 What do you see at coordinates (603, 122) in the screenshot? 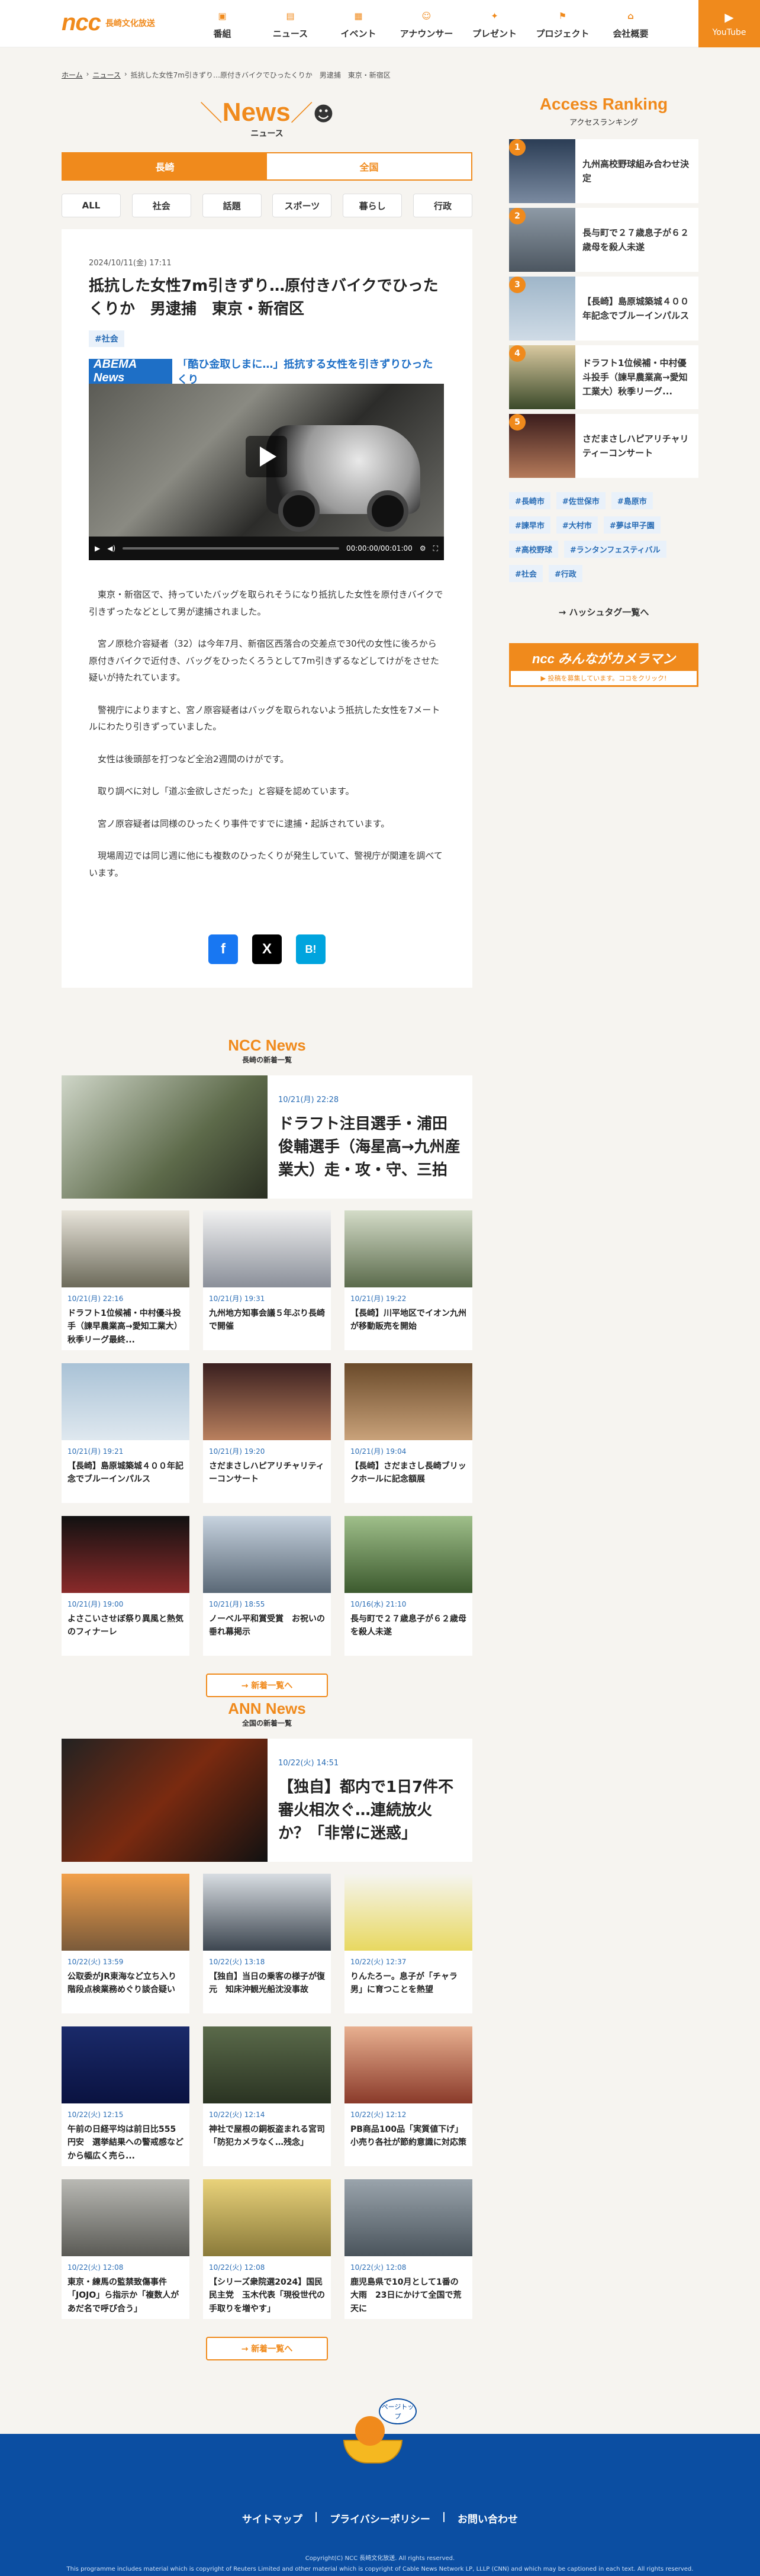
I see `ranking-subtitle: アクセスランキング` at bounding box center [603, 122].